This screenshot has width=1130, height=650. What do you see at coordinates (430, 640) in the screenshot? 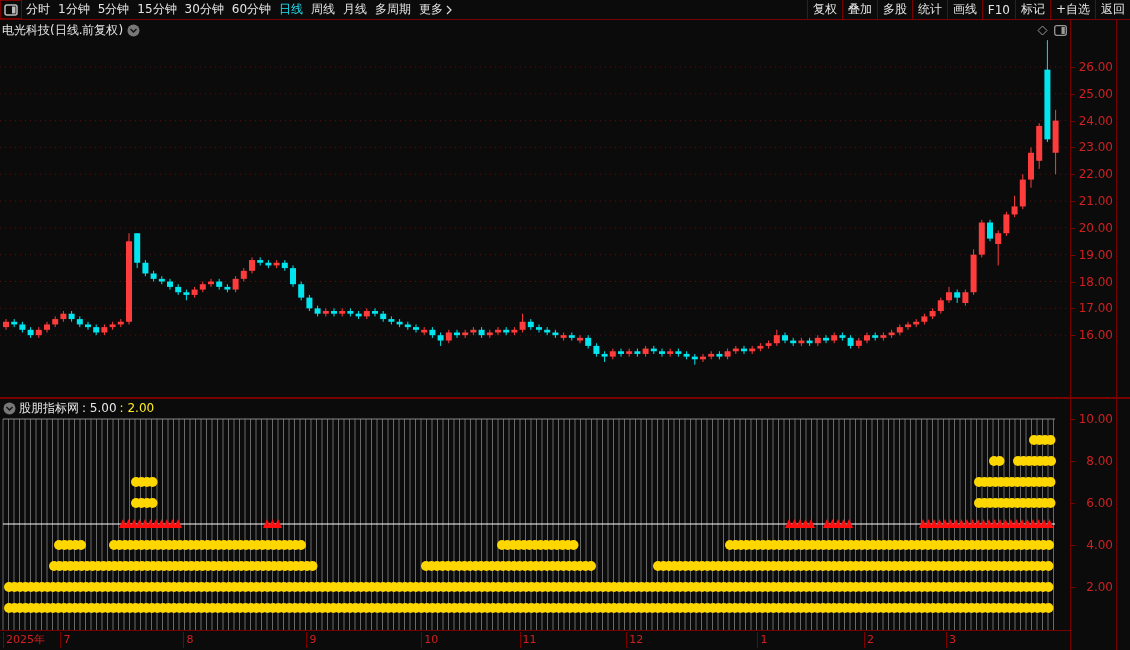
I see `date-label: 10` at bounding box center [430, 640].